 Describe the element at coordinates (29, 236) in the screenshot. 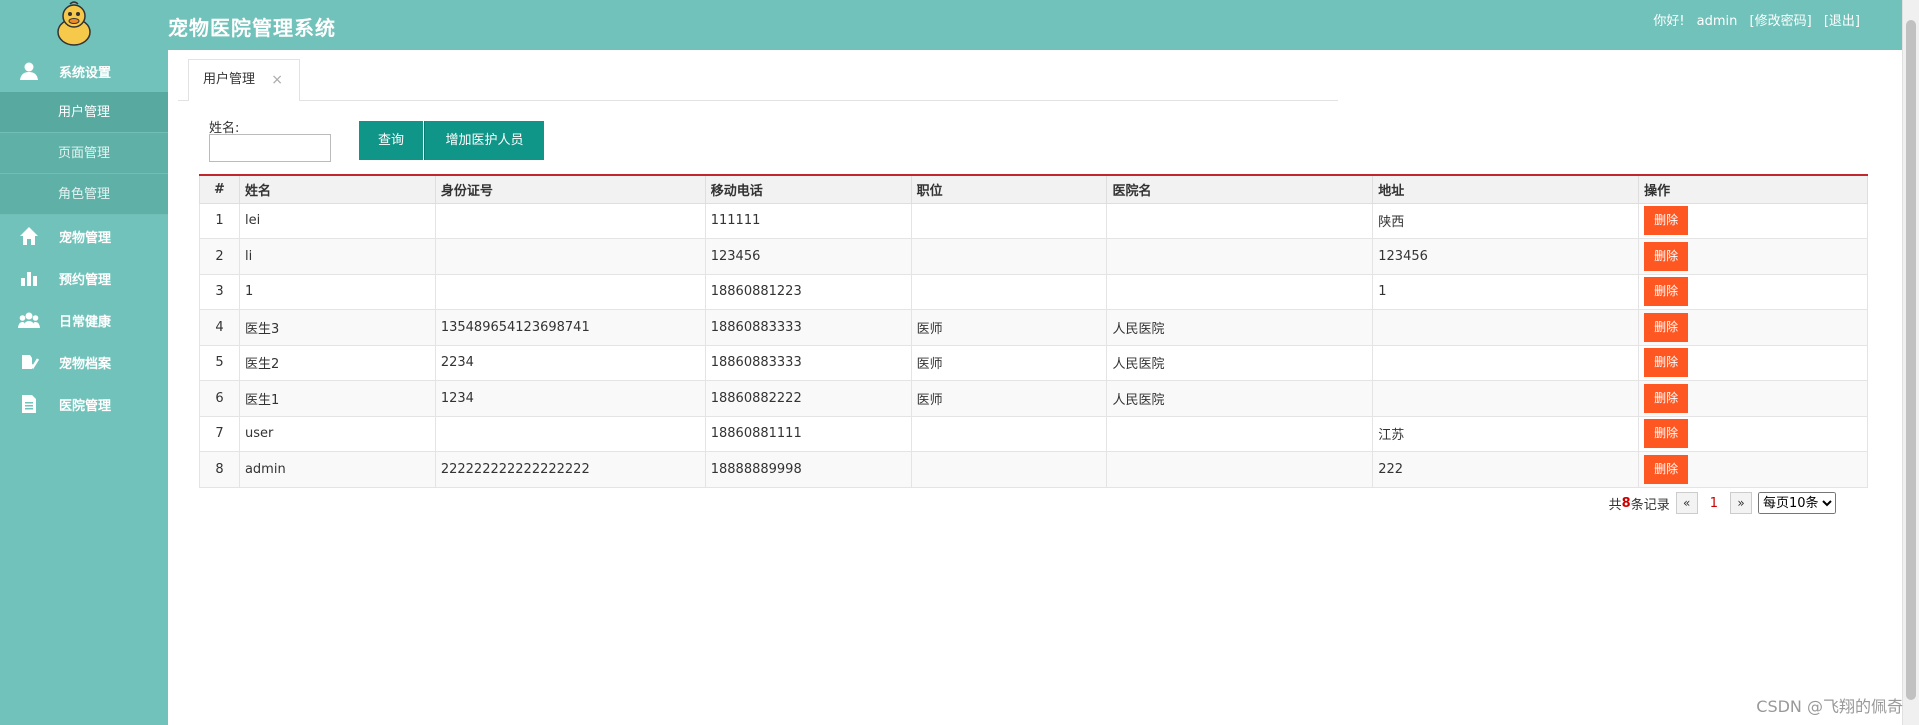

I see `home-icon` at that location.